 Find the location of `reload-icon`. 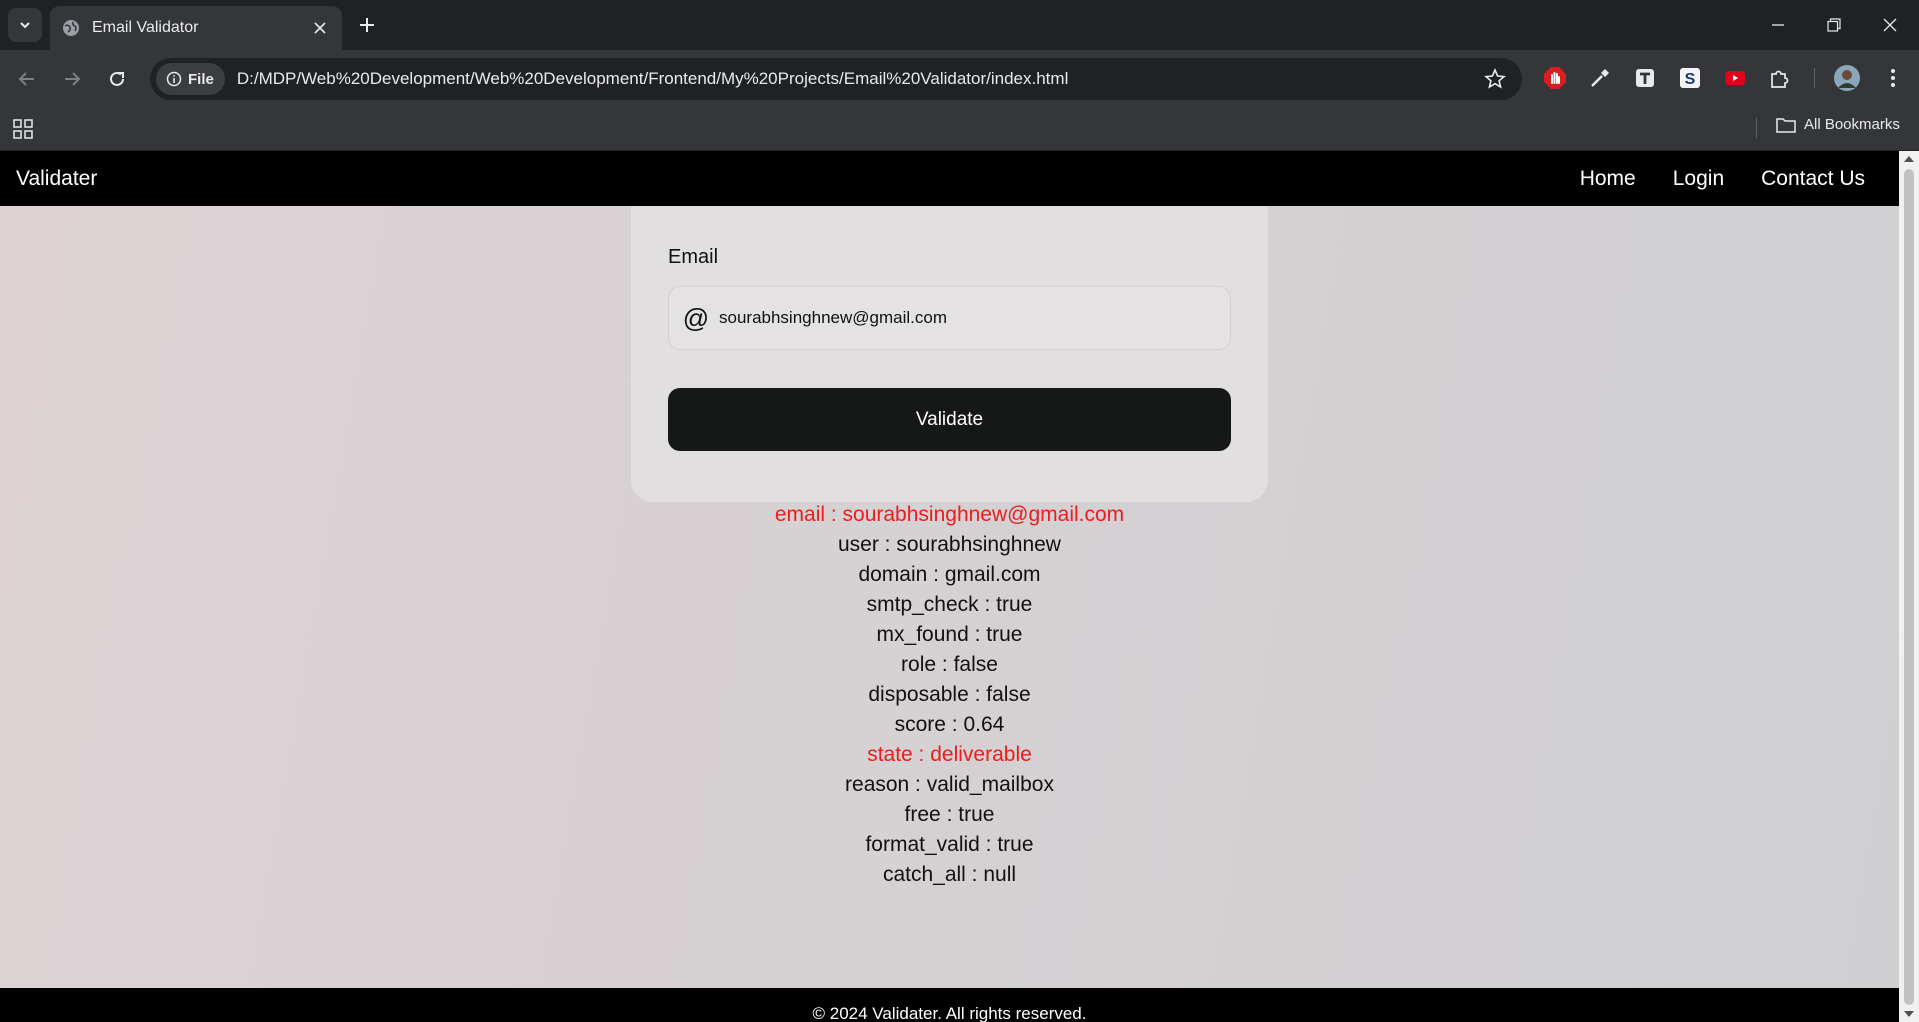

reload-icon is located at coordinates (117, 78).